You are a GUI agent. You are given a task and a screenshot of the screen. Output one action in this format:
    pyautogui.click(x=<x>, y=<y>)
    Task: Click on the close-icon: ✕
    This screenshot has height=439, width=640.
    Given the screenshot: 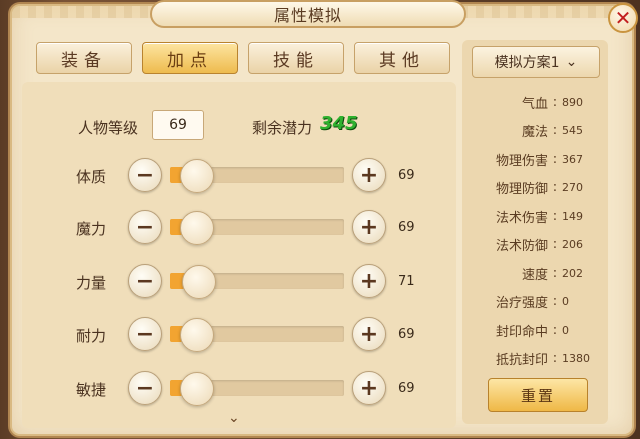 What is the action you would take?
    pyautogui.click(x=623, y=18)
    